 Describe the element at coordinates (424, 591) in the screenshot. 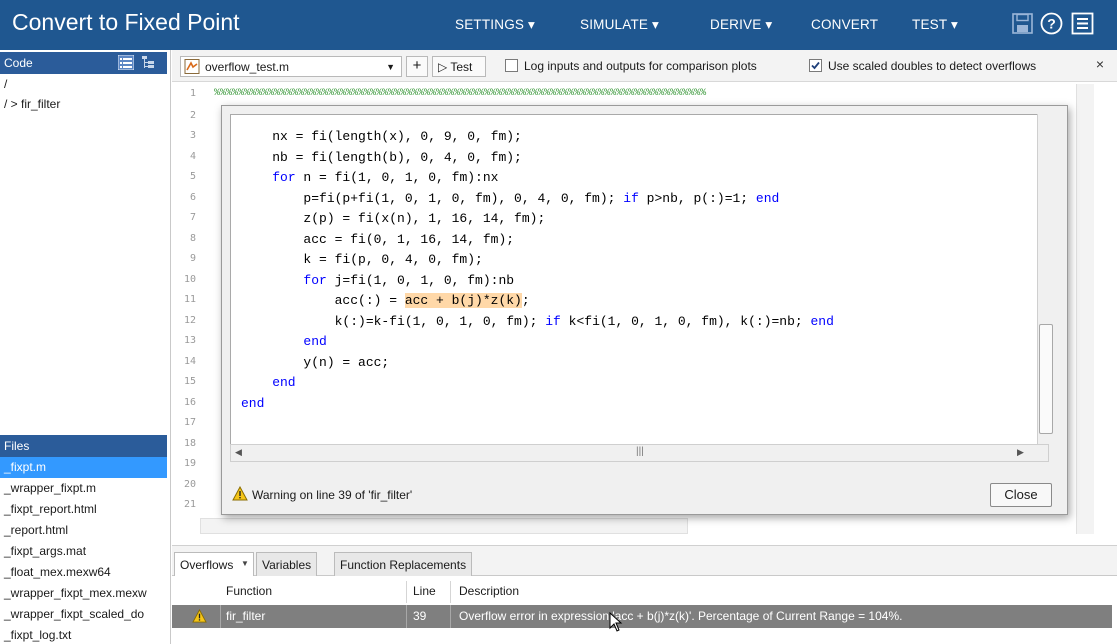

I see `column-line: Line` at that location.